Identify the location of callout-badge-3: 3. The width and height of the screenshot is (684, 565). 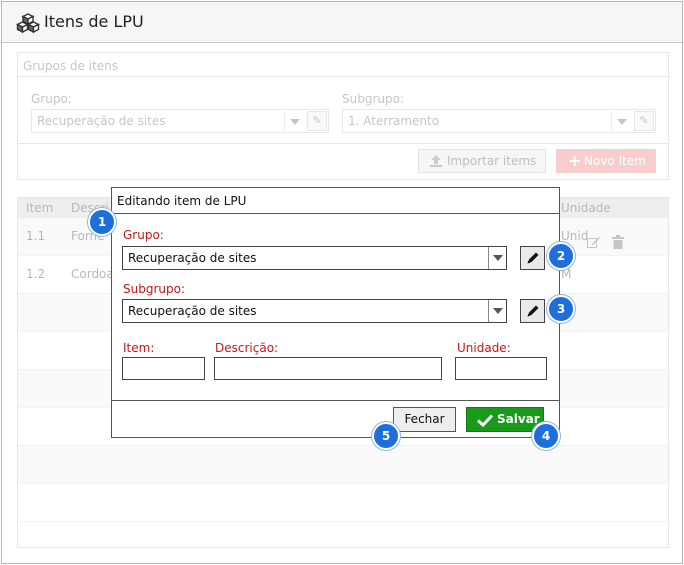
(561, 309).